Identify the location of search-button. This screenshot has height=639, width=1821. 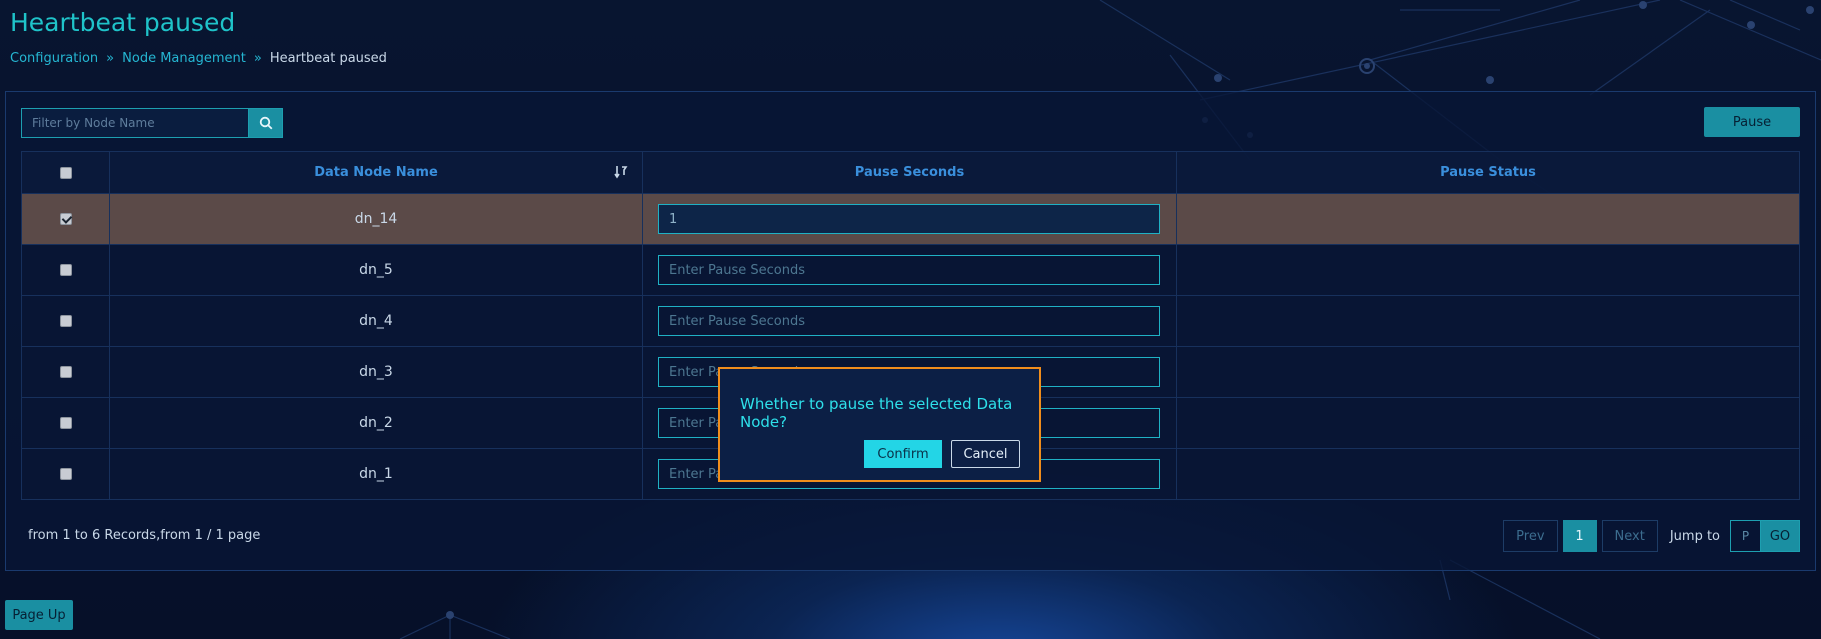
(265, 123).